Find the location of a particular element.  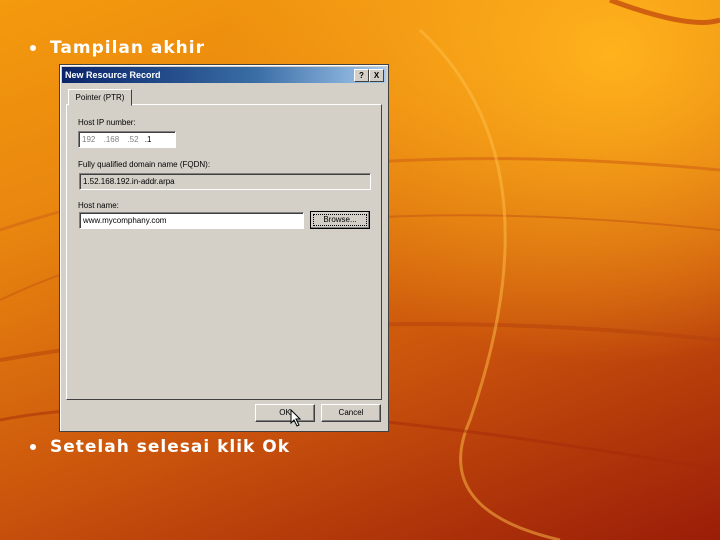

bullet-text: Tampilan akhir is located at coordinates (127, 48).